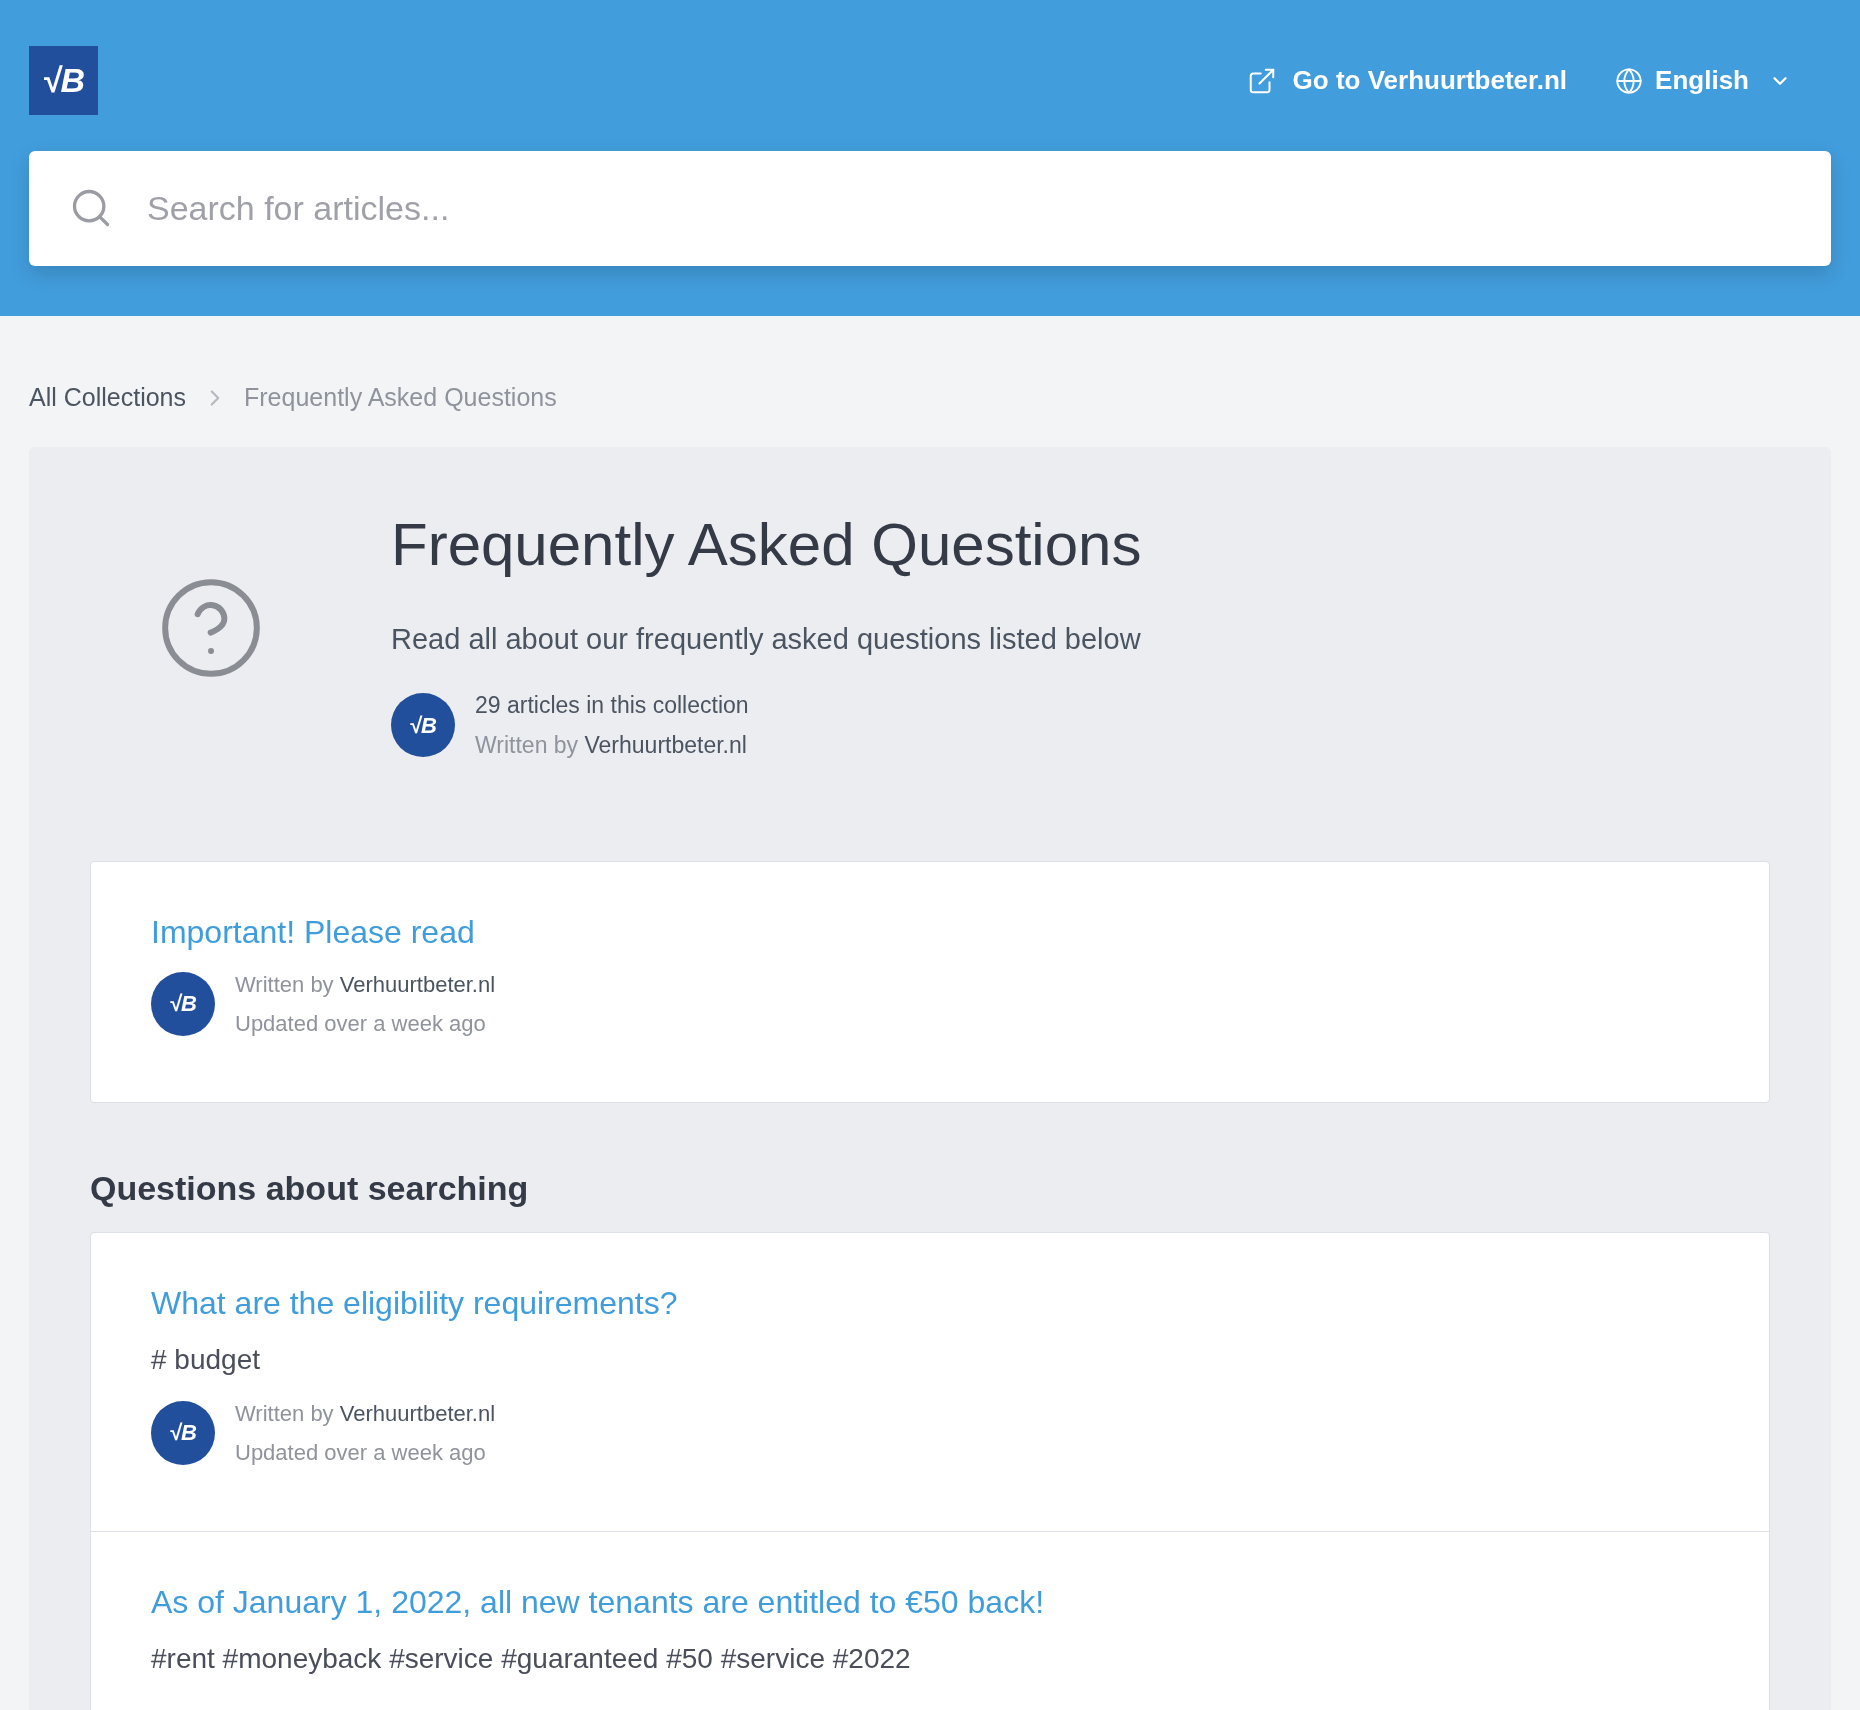  Describe the element at coordinates (400, 398) in the screenshot. I see `breadcrumb-link: Frequently Asked Questions` at that location.